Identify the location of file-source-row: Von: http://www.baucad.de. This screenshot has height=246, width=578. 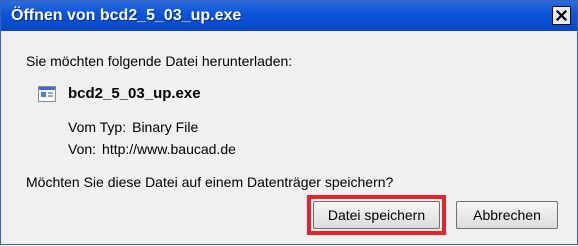
(152, 149).